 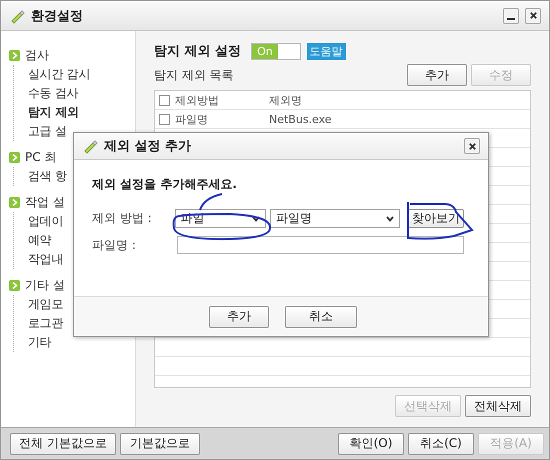 What do you see at coordinates (81, 93) in the screenshot?
I see `sidebar-item: 수동 검사` at bounding box center [81, 93].